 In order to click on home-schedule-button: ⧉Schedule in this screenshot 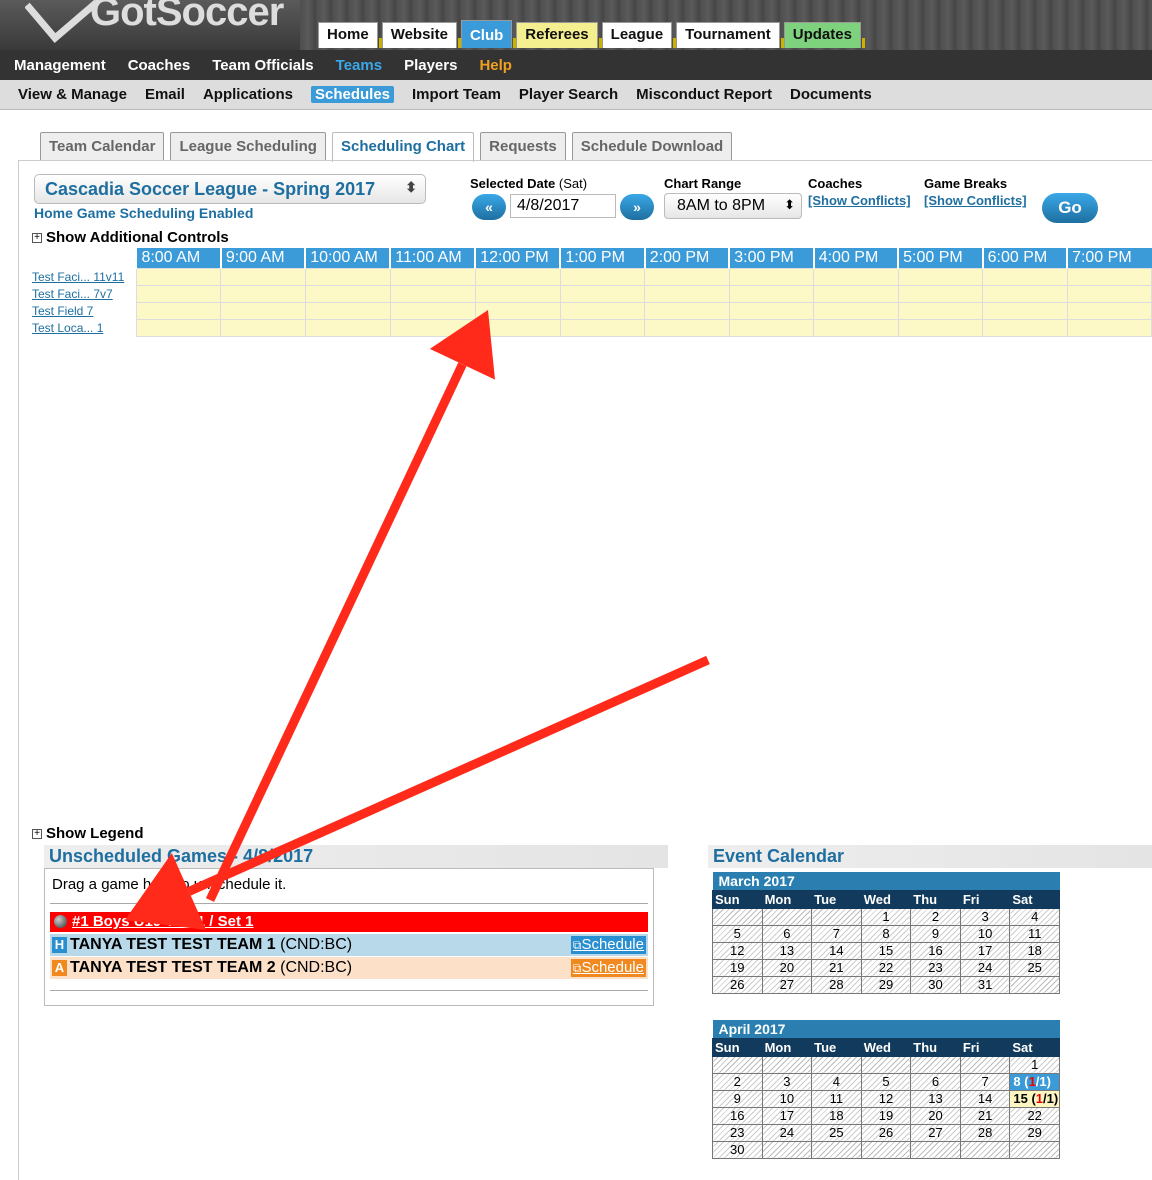, I will do `click(608, 945)`.